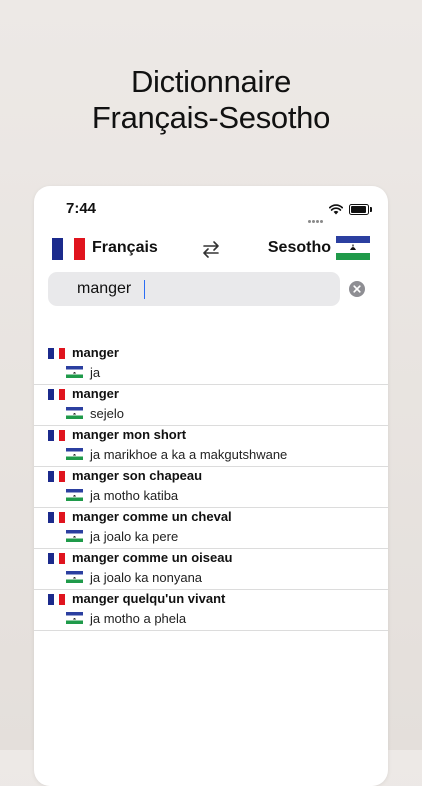 The width and height of the screenshot is (422, 786). What do you see at coordinates (129, 434) in the screenshot?
I see `result-term: manger mon short` at bounding box center [129, 434].